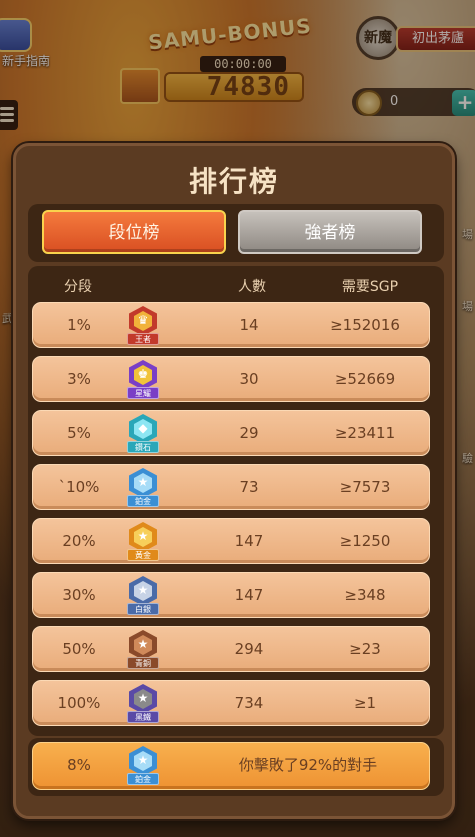  I want to click on rank-badge-icon: ★ 鉑金, so click(143, 488).